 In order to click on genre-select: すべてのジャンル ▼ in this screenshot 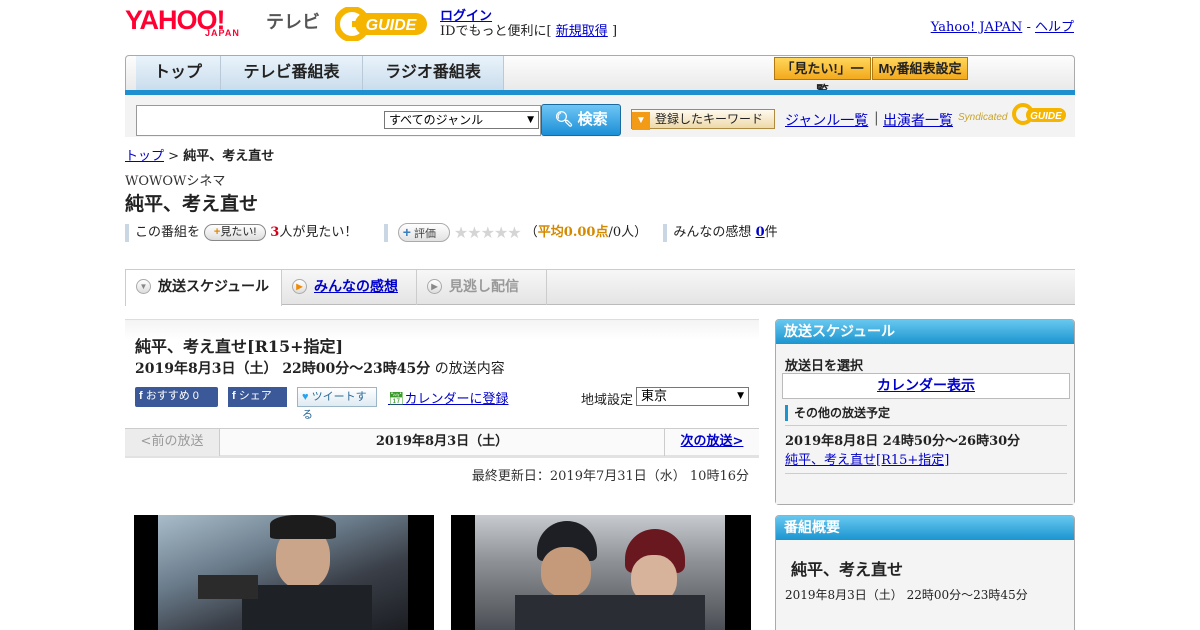, I will do `click(461, 120)`.